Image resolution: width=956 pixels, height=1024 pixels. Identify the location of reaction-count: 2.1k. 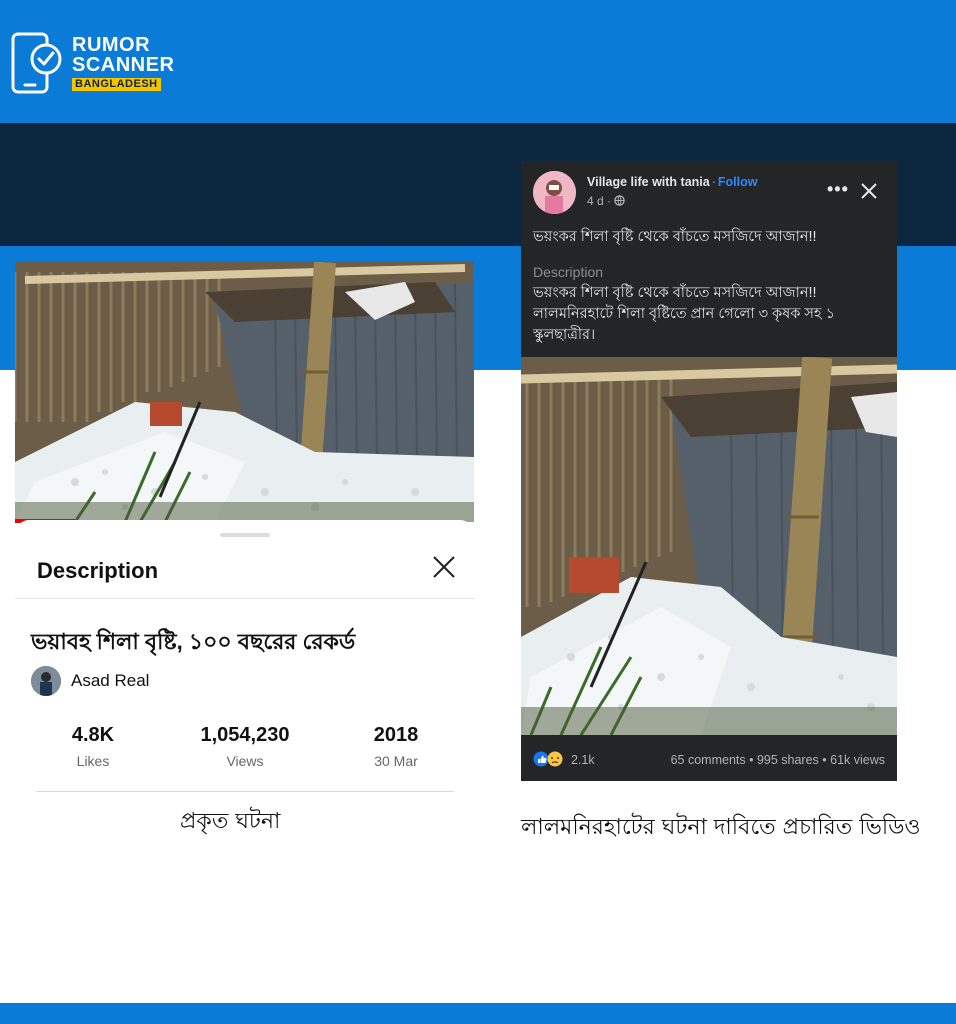
(583, 760).